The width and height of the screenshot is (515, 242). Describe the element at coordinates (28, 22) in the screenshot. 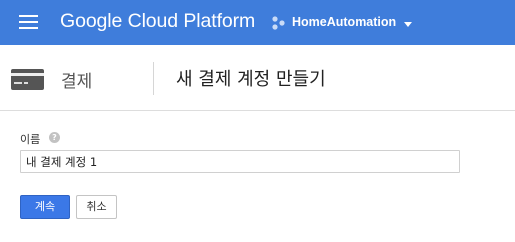

I see `menu-icon` at that location.